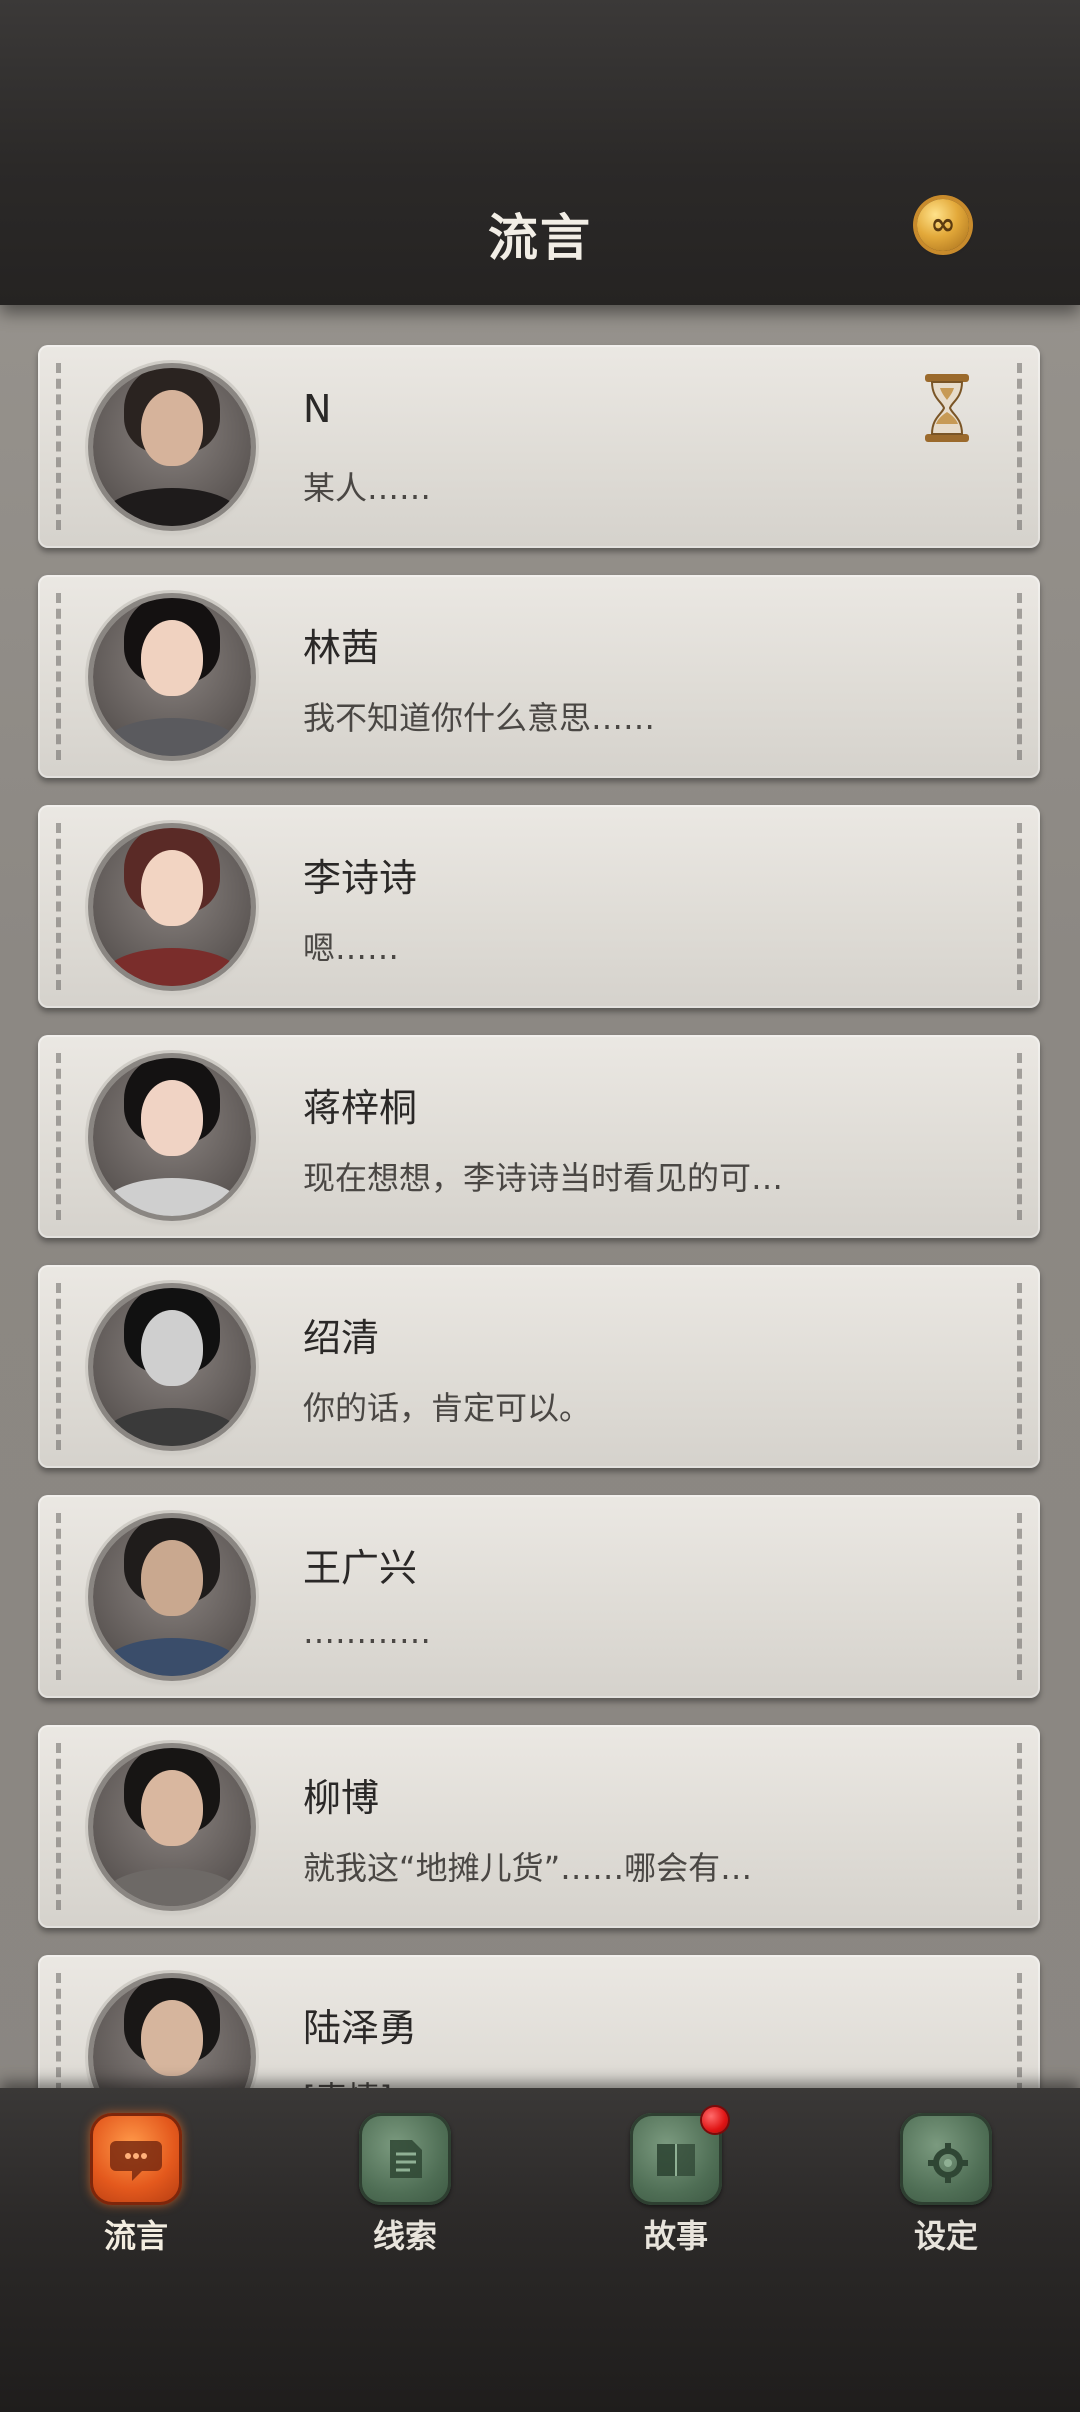  I want to click on contact-name: 蒋梓桐, so click(360, 1108).